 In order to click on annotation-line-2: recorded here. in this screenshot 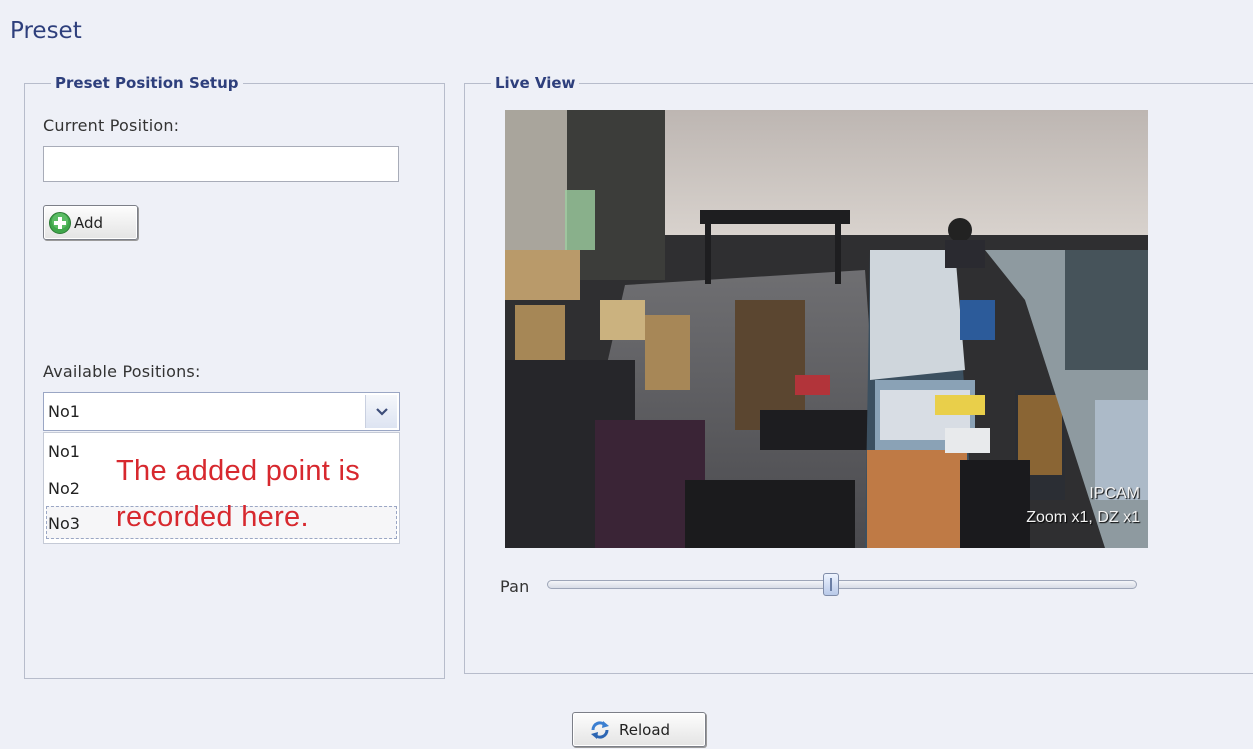, I will do `click(212, 517)`.